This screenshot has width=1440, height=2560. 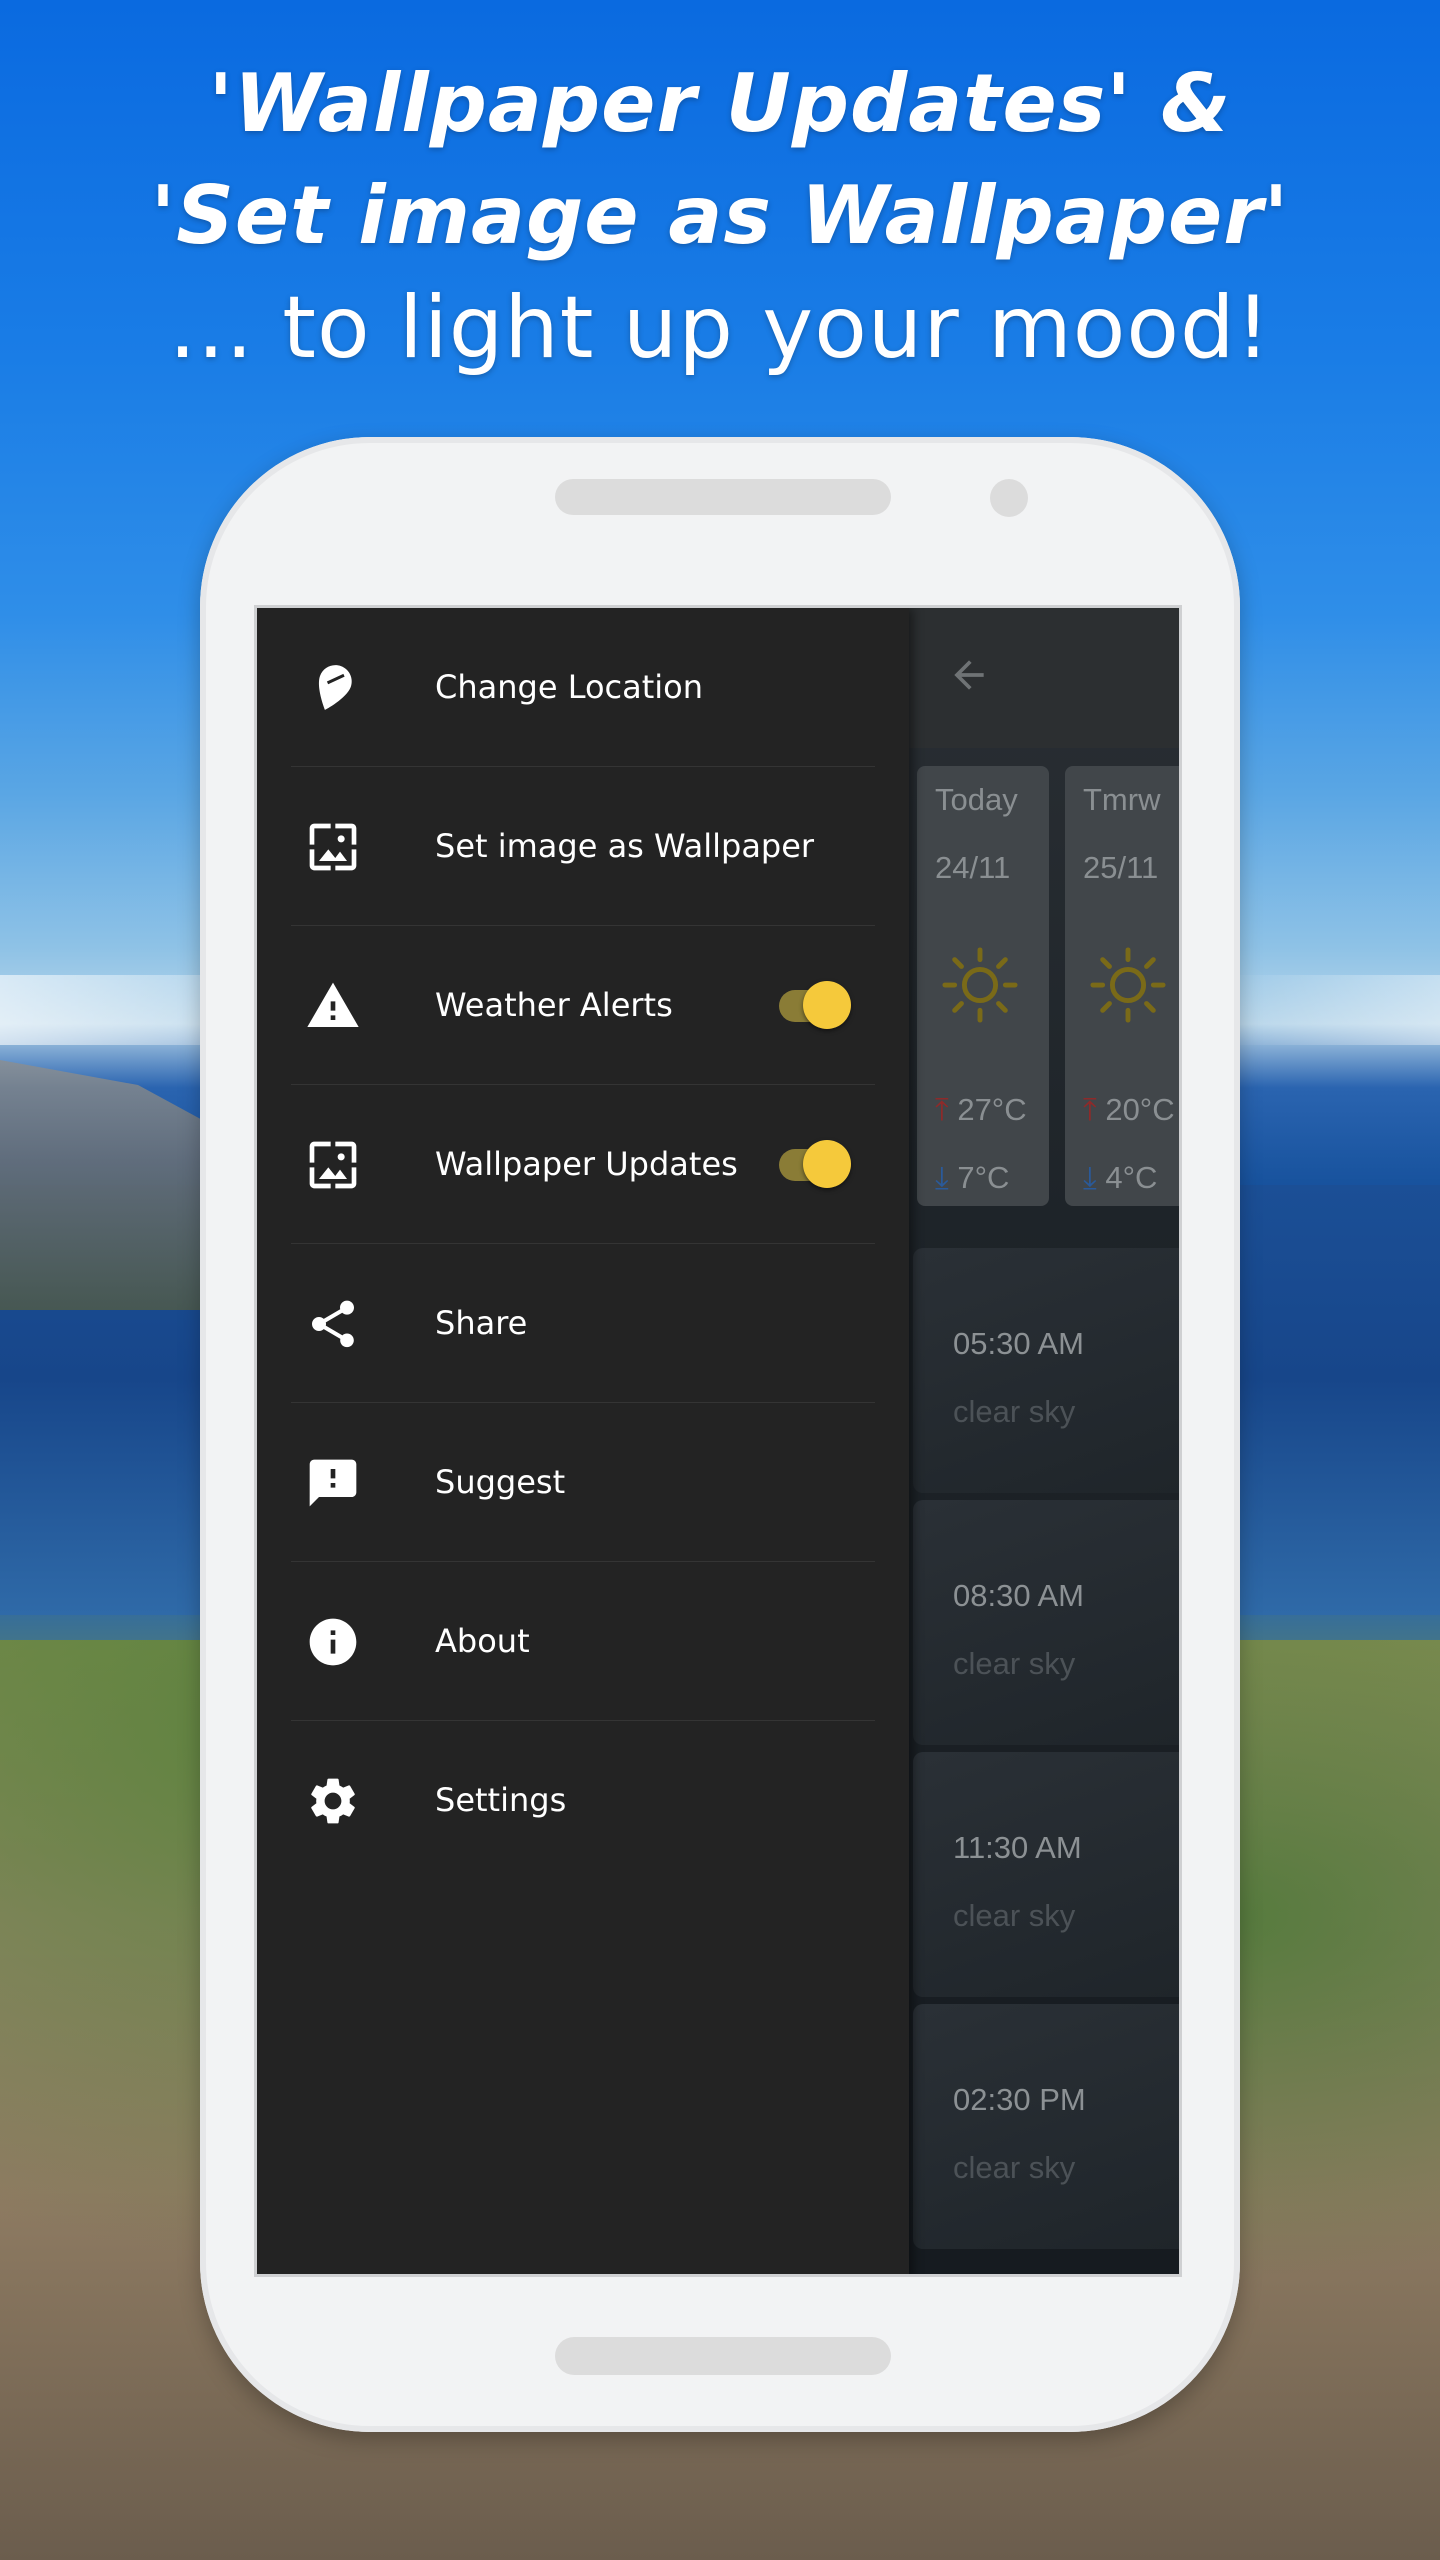 What do you see at coordinates (1122, 799) in the screenshot?
I see `day-label: Tmrw` at bounding box center [1122, 799].